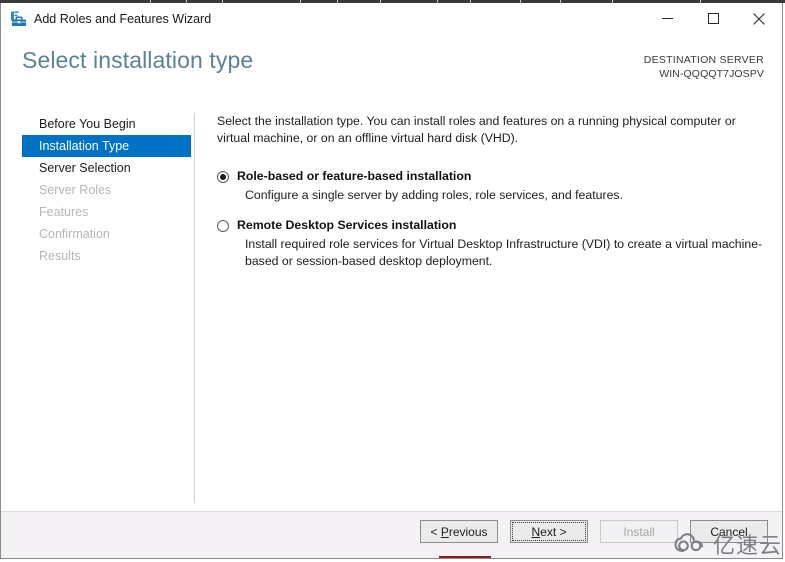  I want to click on minimize-icon, so click(667, 18).